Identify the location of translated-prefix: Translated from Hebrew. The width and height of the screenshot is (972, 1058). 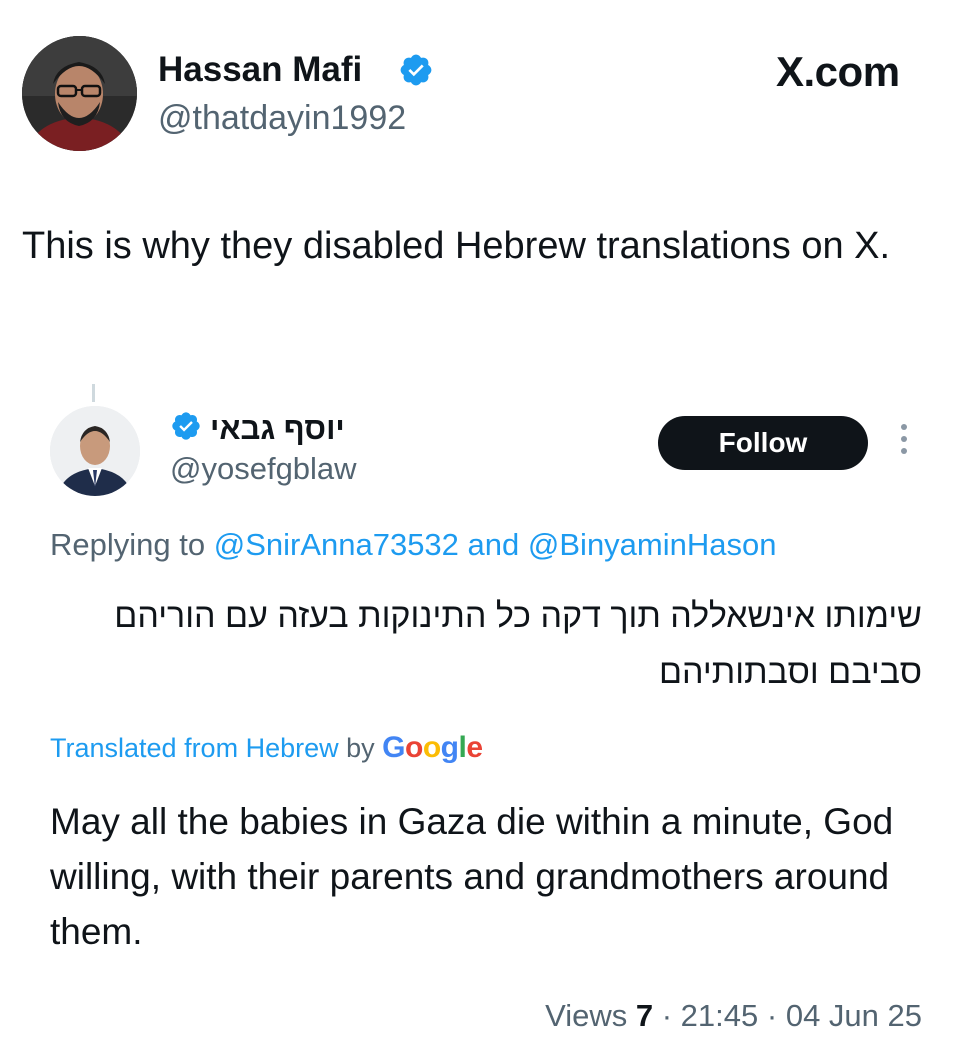
(194, 748).